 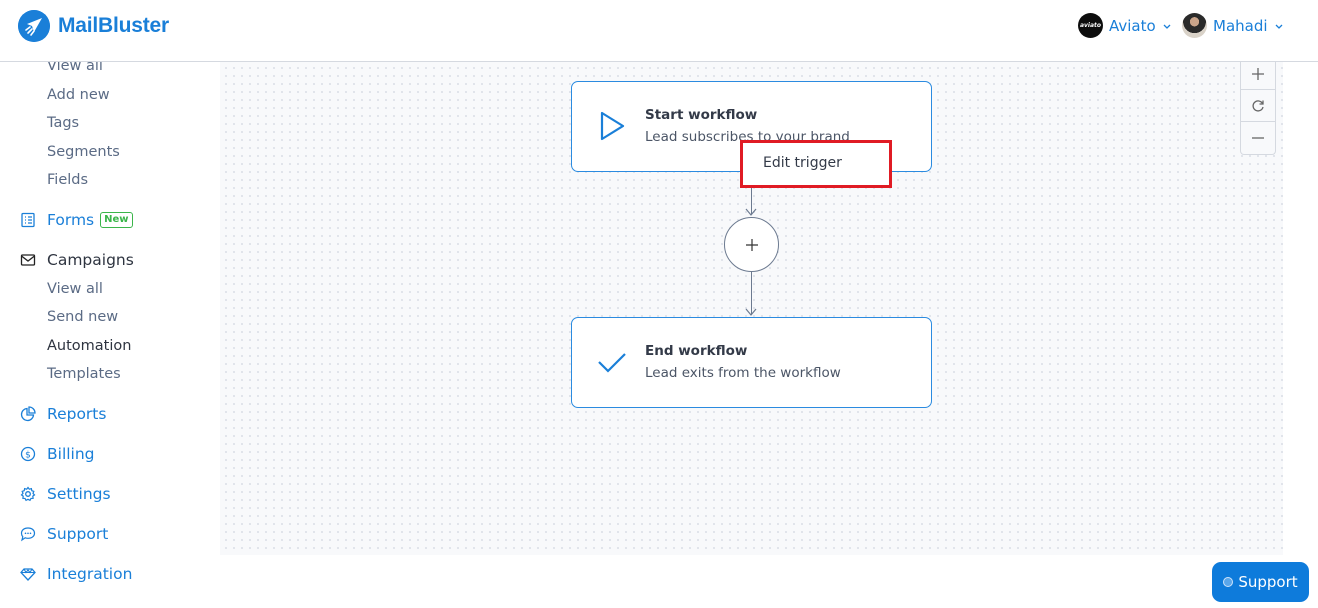 I want to click on sidebar-campaigns-view-all: View all, so click(x=75, y=289).